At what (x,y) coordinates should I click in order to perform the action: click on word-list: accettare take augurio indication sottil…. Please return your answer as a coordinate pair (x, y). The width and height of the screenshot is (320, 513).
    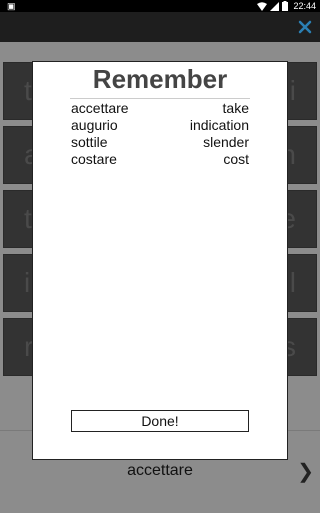
    Looking at the image, I should click on (160, 134).